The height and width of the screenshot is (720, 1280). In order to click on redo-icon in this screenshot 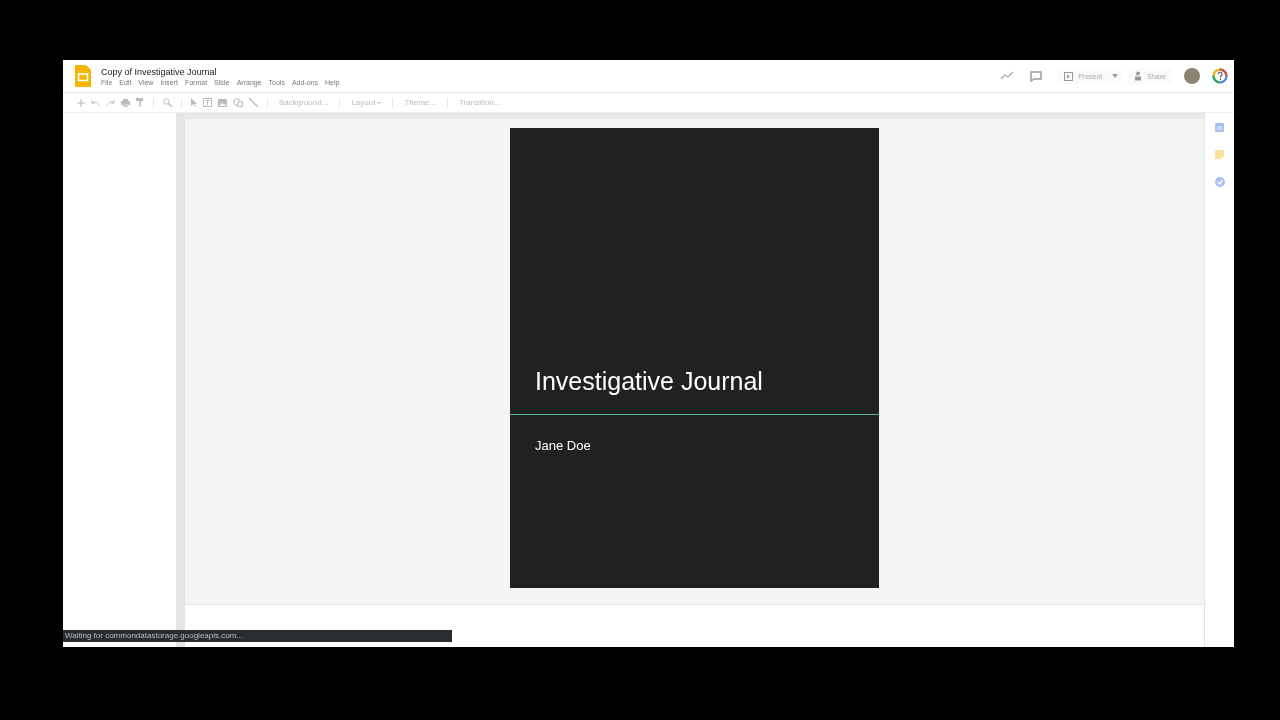, I will do `click(110, 102)`.